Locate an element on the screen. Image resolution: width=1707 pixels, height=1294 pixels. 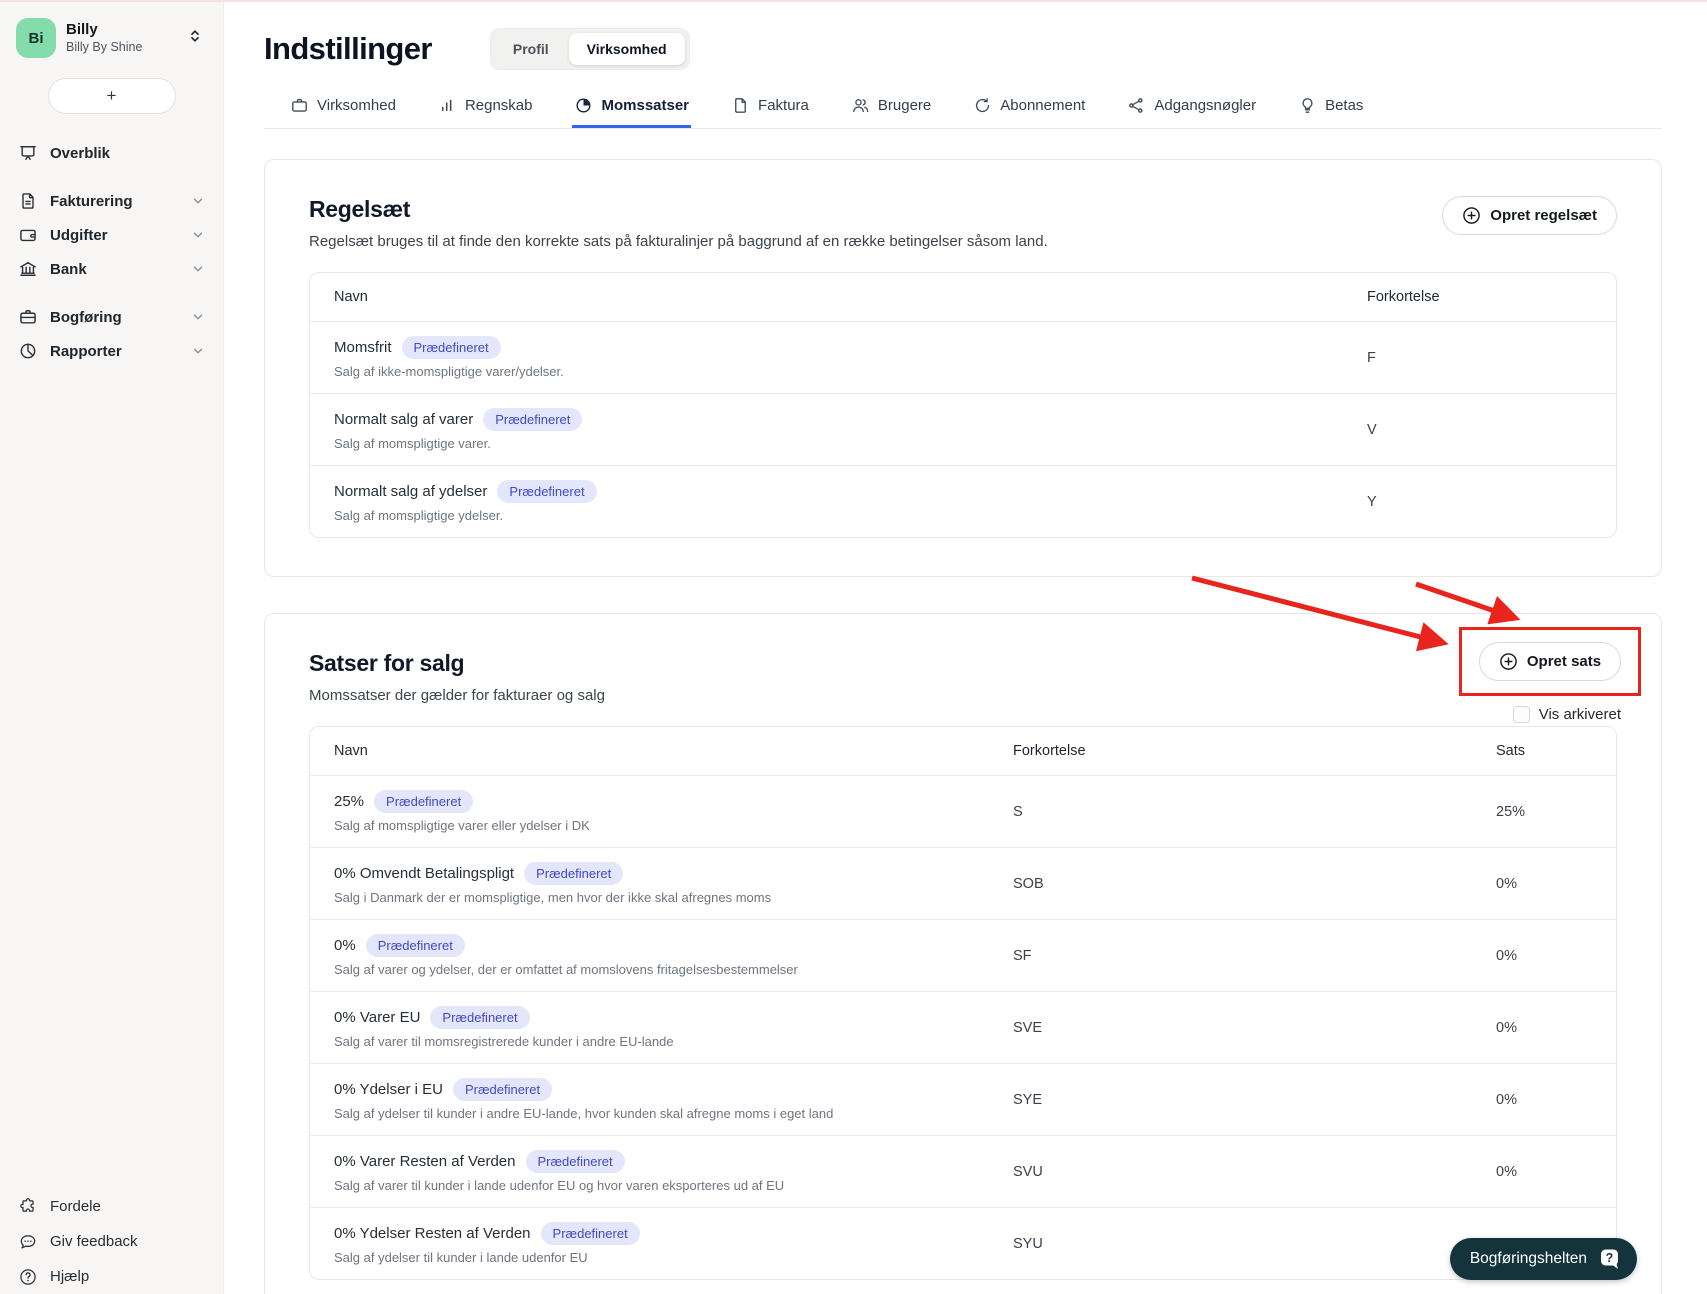
sidebar-item-bank: Bank is located at coordinates (111, 269).